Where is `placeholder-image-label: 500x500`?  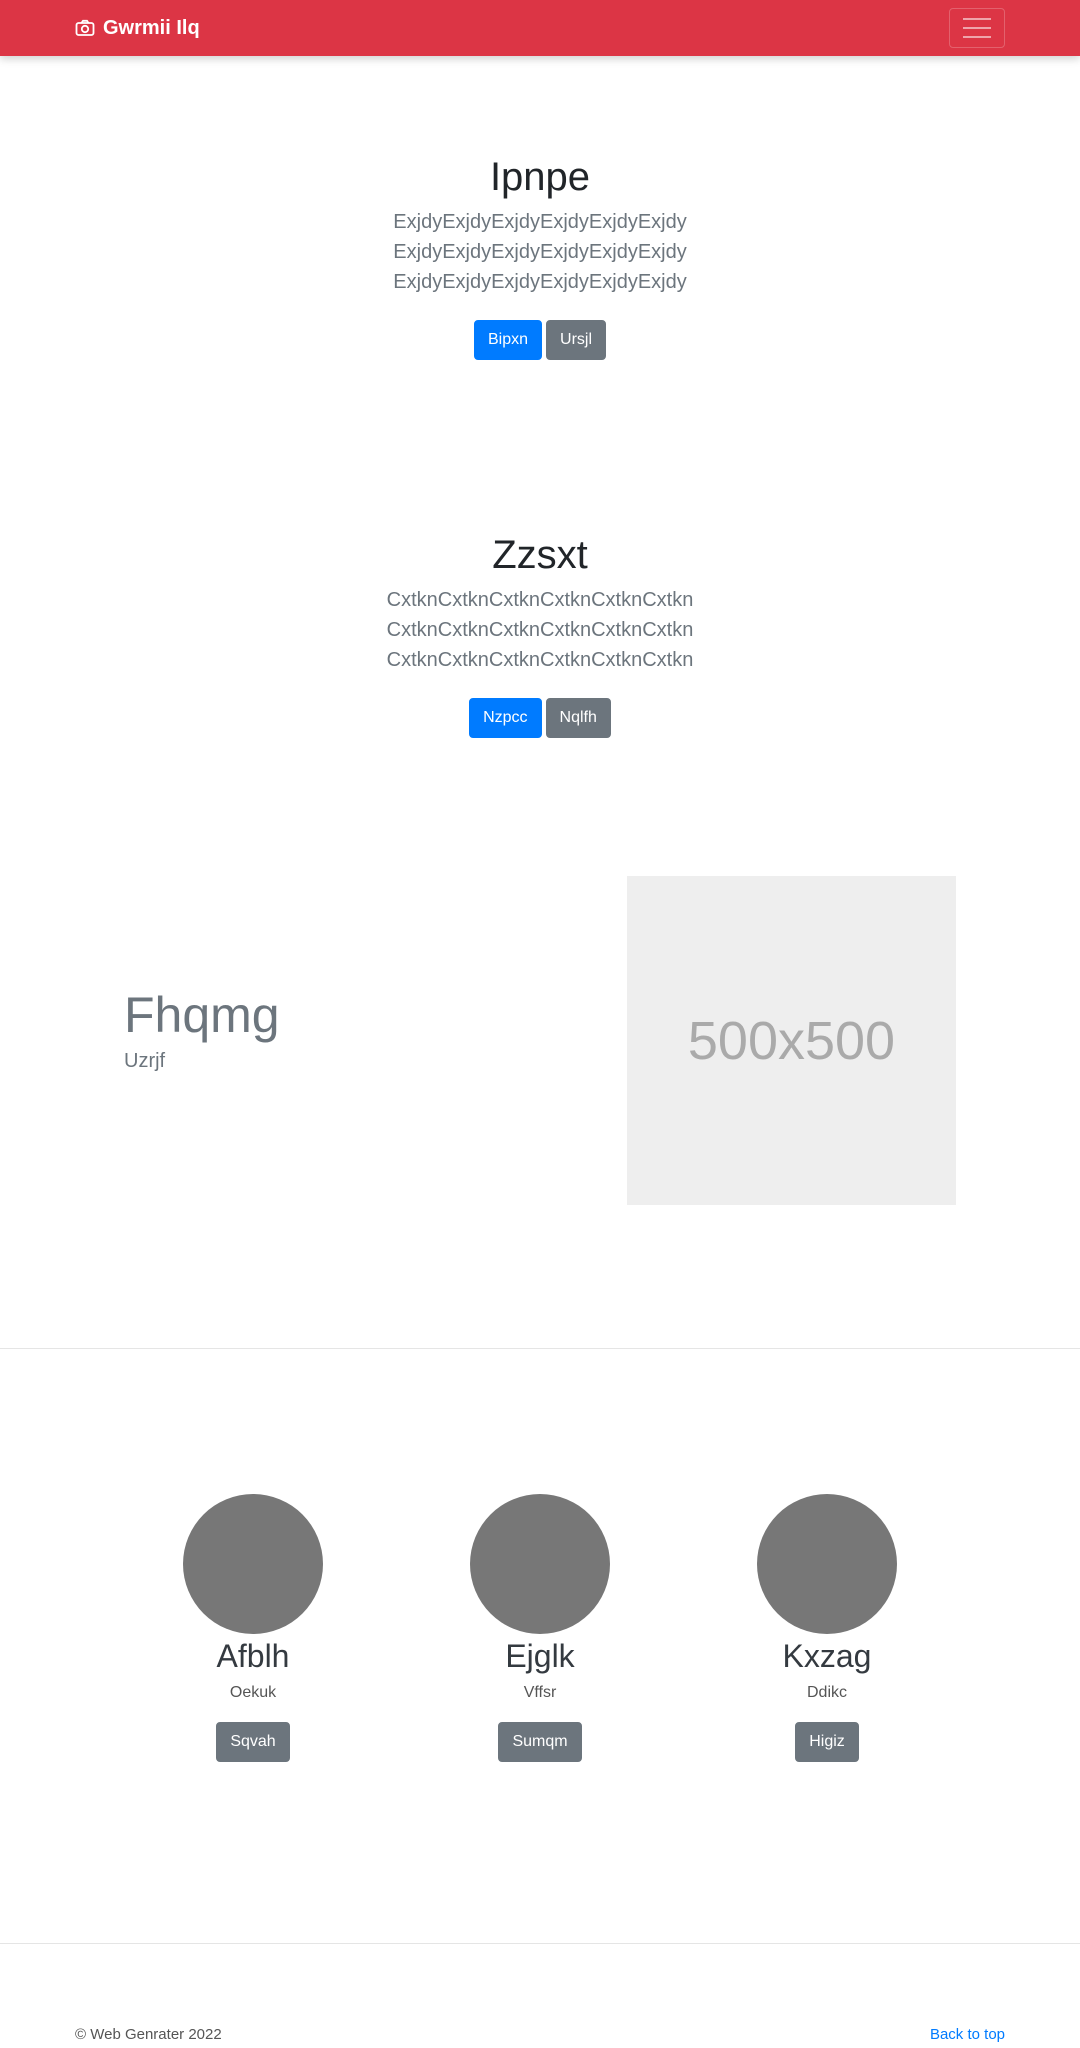
placeholder-image-label: 500x500 is located at coordinates (791, 1040).